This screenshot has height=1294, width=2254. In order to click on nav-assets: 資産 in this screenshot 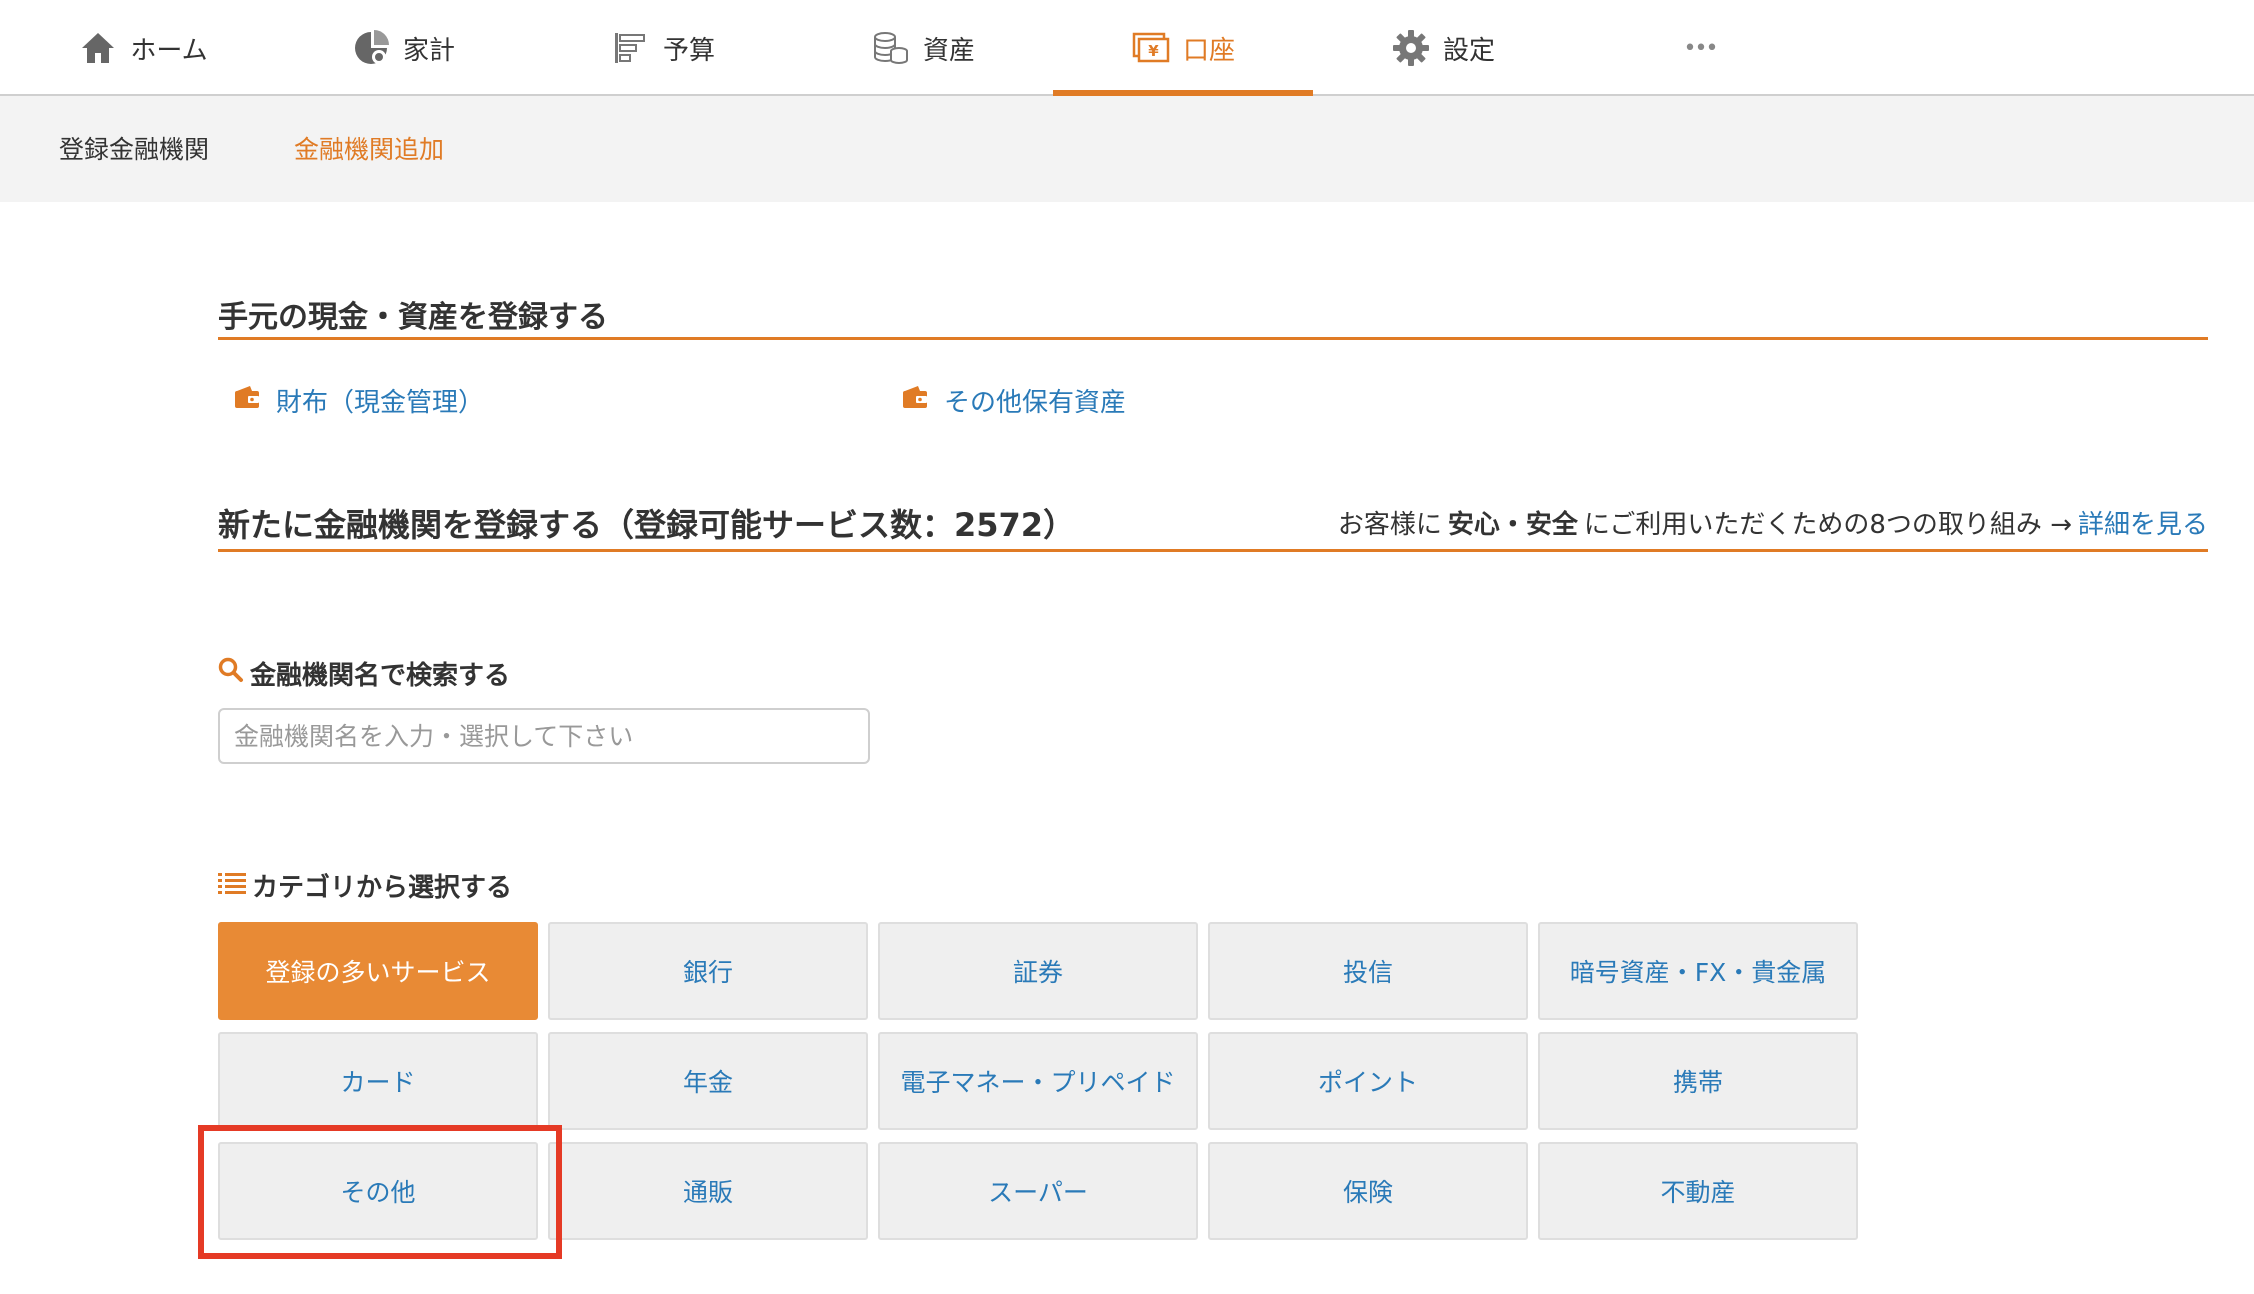, I will do `click(923, 48)`.